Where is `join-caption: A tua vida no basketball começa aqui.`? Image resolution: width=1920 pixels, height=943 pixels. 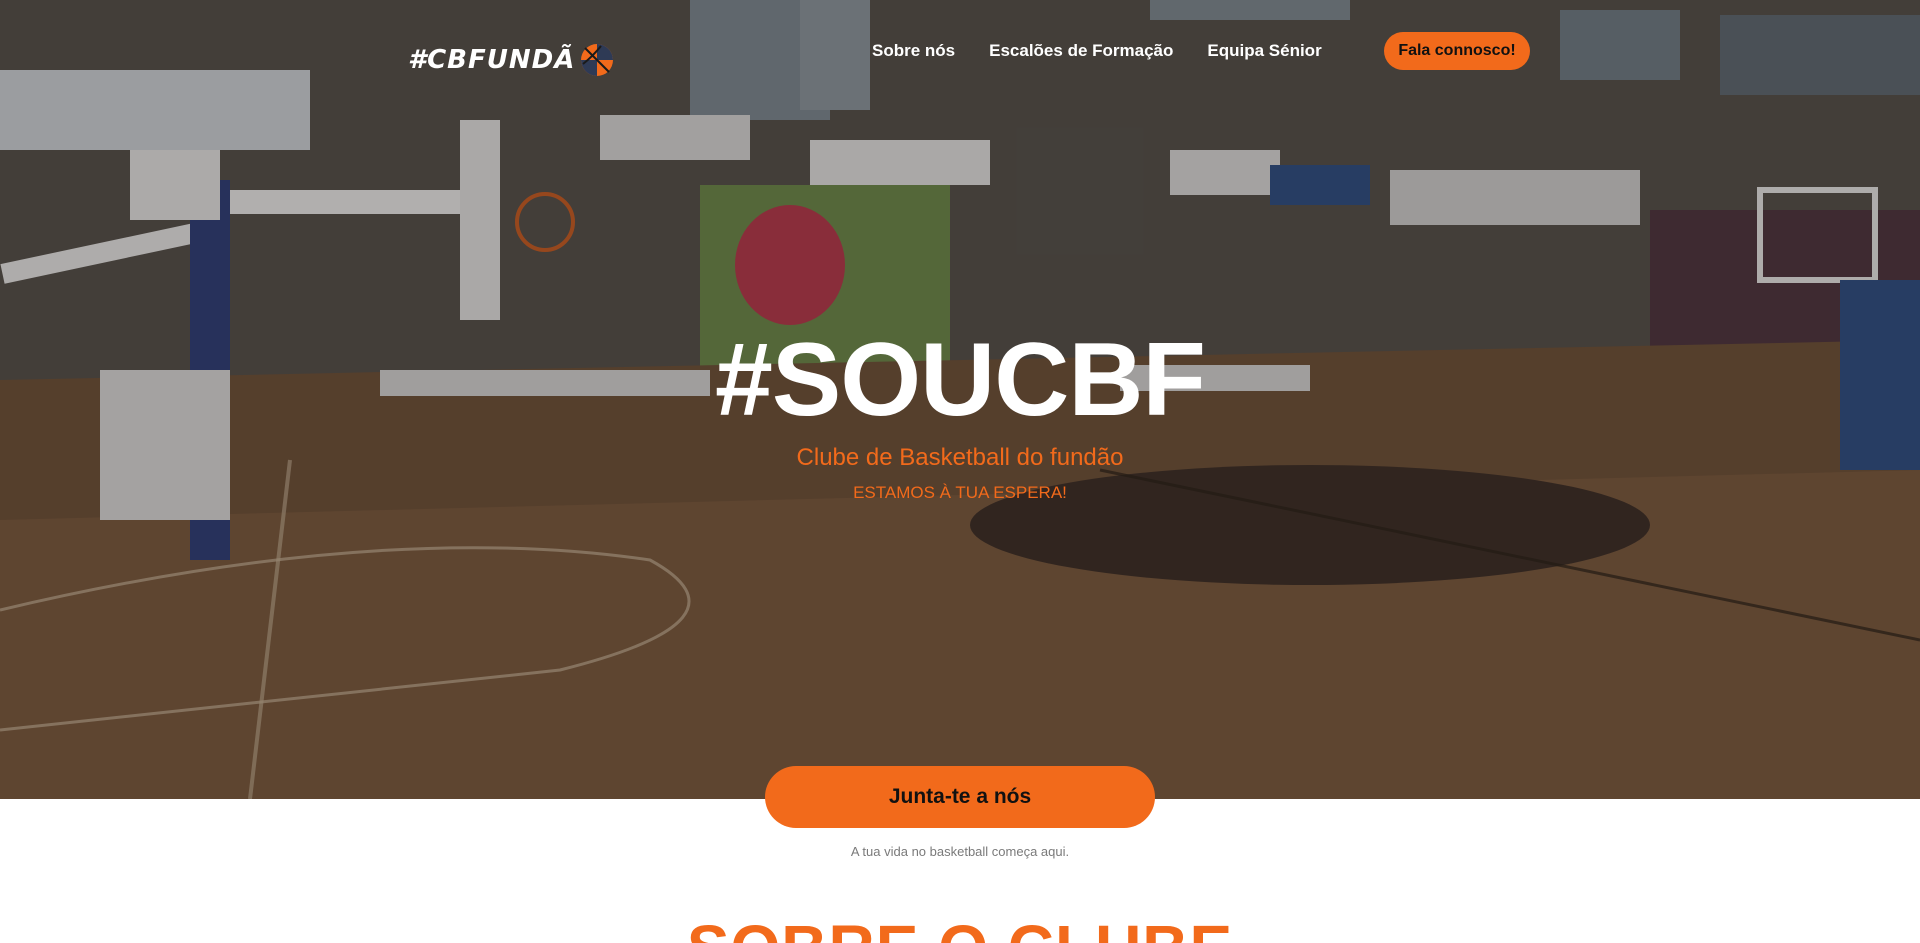 join-caption: A tua vida no basketball começa aqui. is located at coordinates (960, 851).